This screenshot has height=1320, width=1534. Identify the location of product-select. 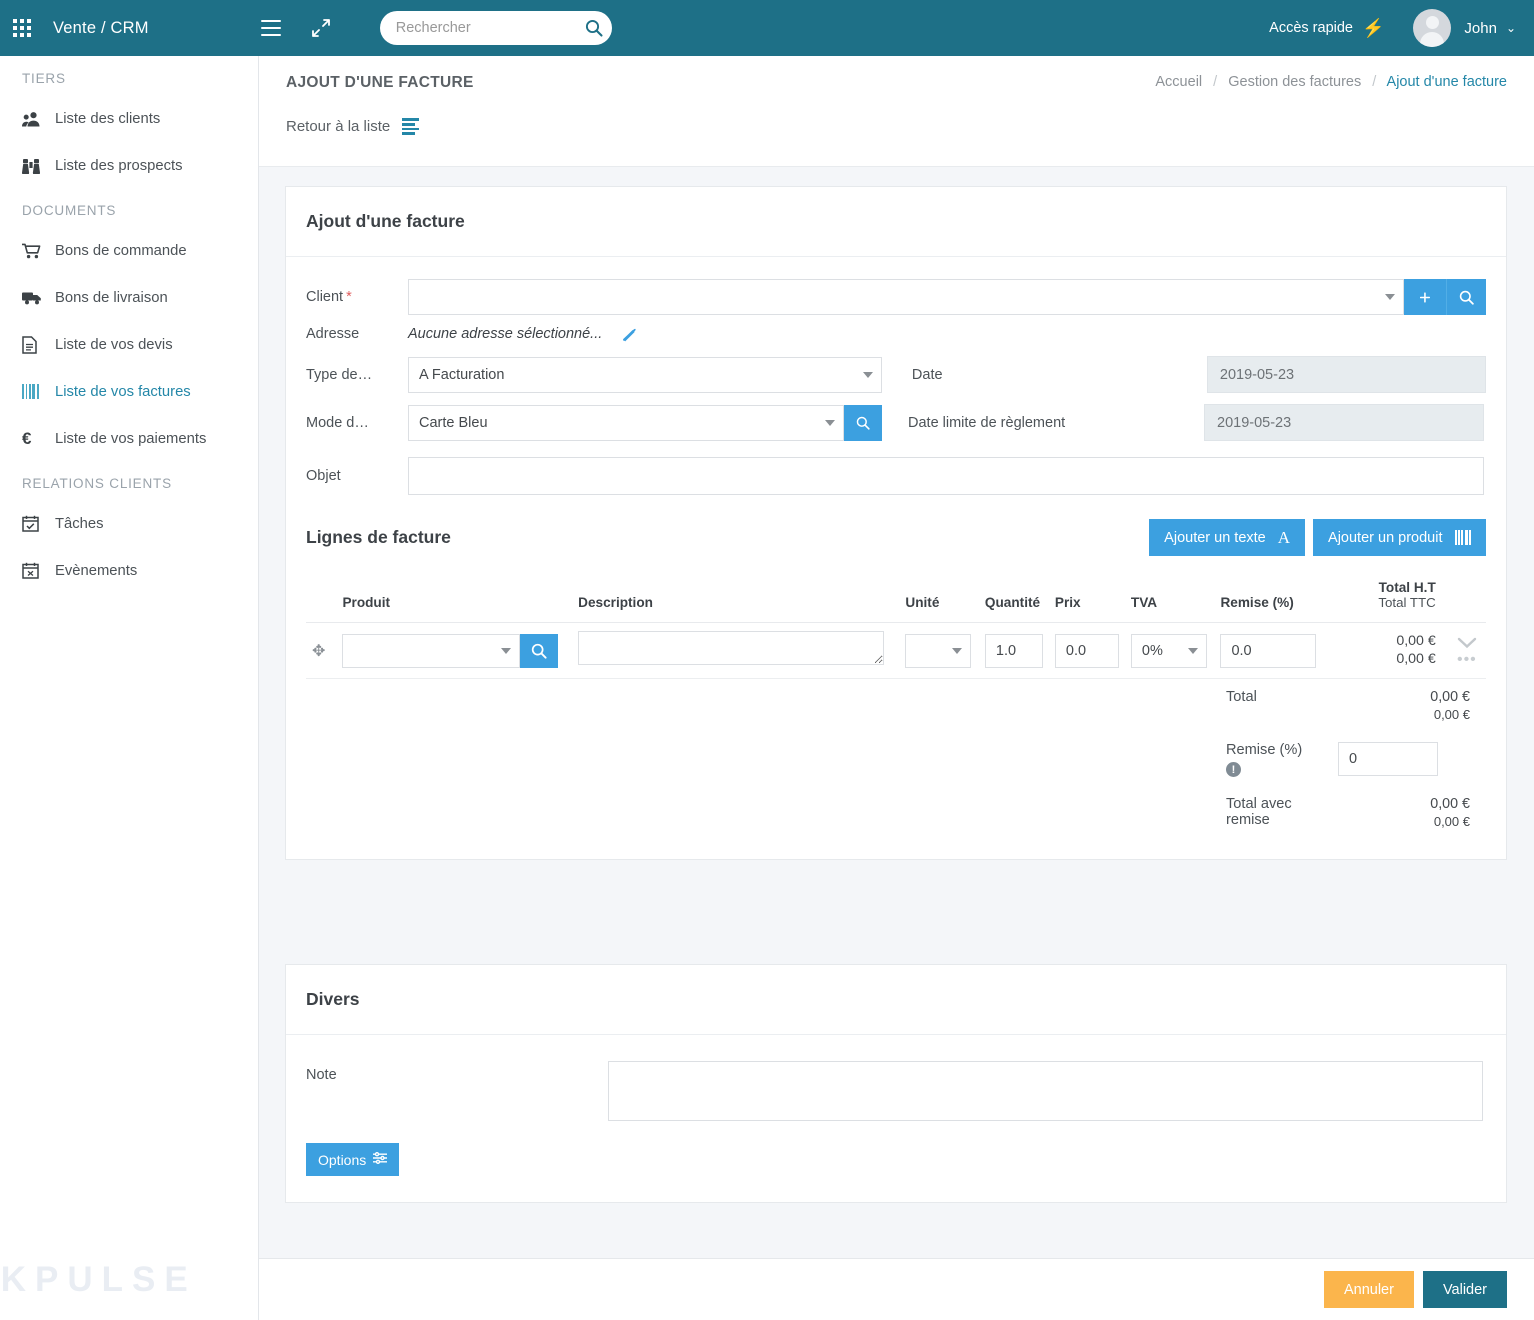
(431, 650).